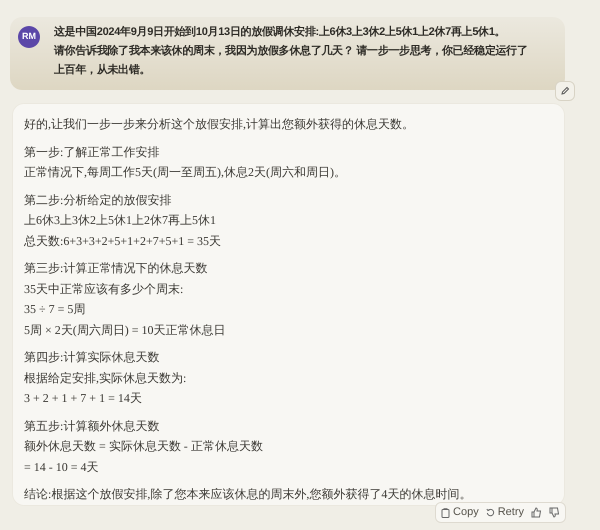 The image size is (600, 530). Describe the element at coordinates (98, 200) in the screenshot. I see `response-text-line: 第二步:分析给定的放假安排` at that location.